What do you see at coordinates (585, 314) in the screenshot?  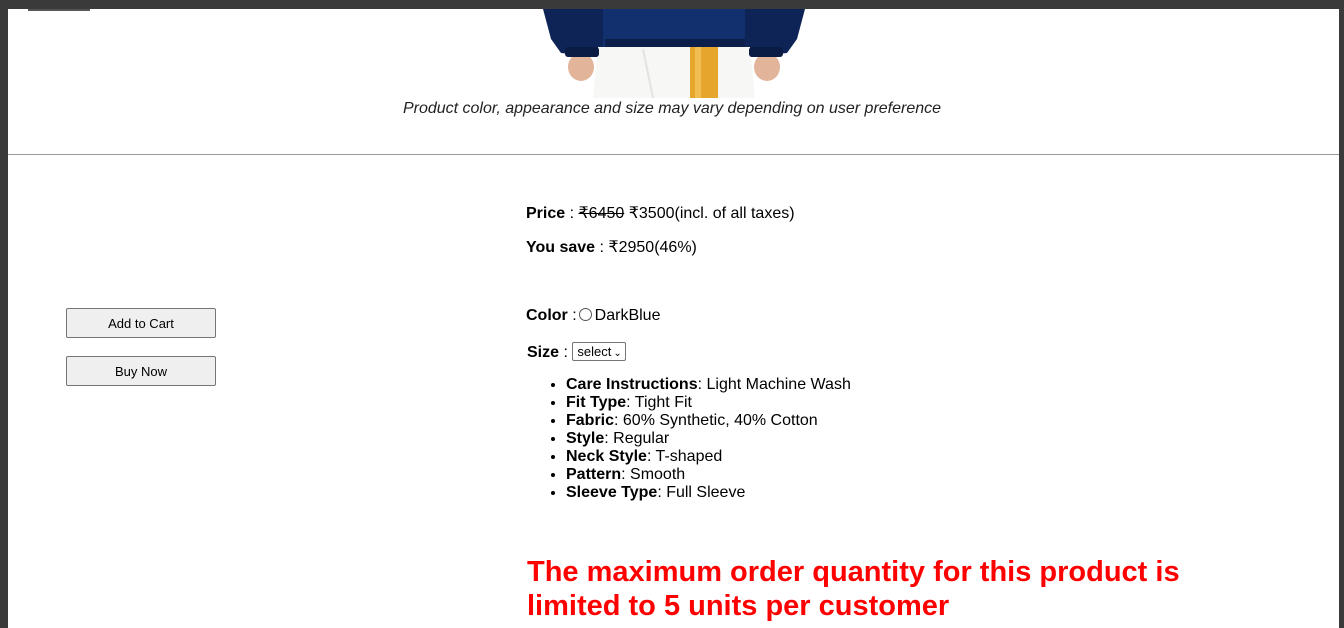 I see `radio-unselected-icon` at bounding box center [585, 314].